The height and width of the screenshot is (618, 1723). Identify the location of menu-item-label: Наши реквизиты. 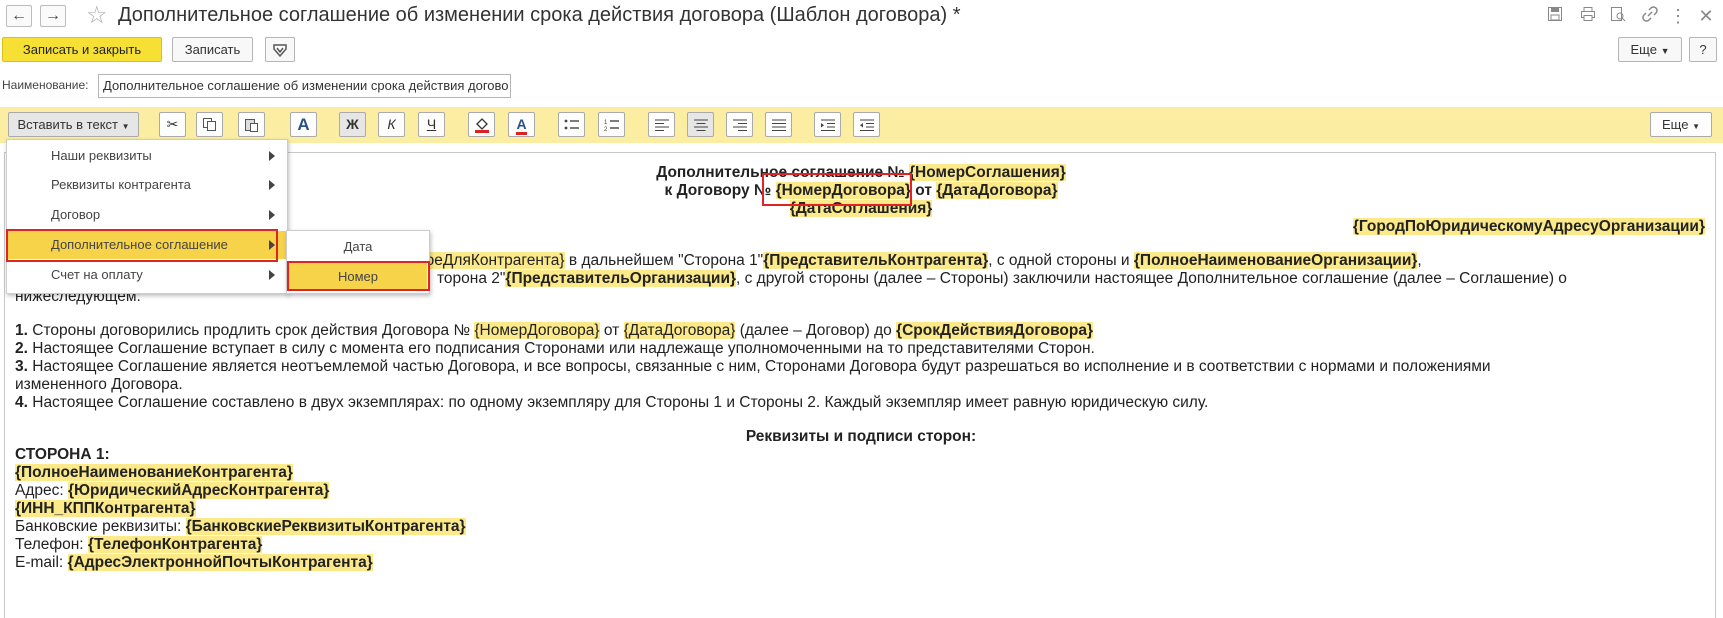
(101, 155).